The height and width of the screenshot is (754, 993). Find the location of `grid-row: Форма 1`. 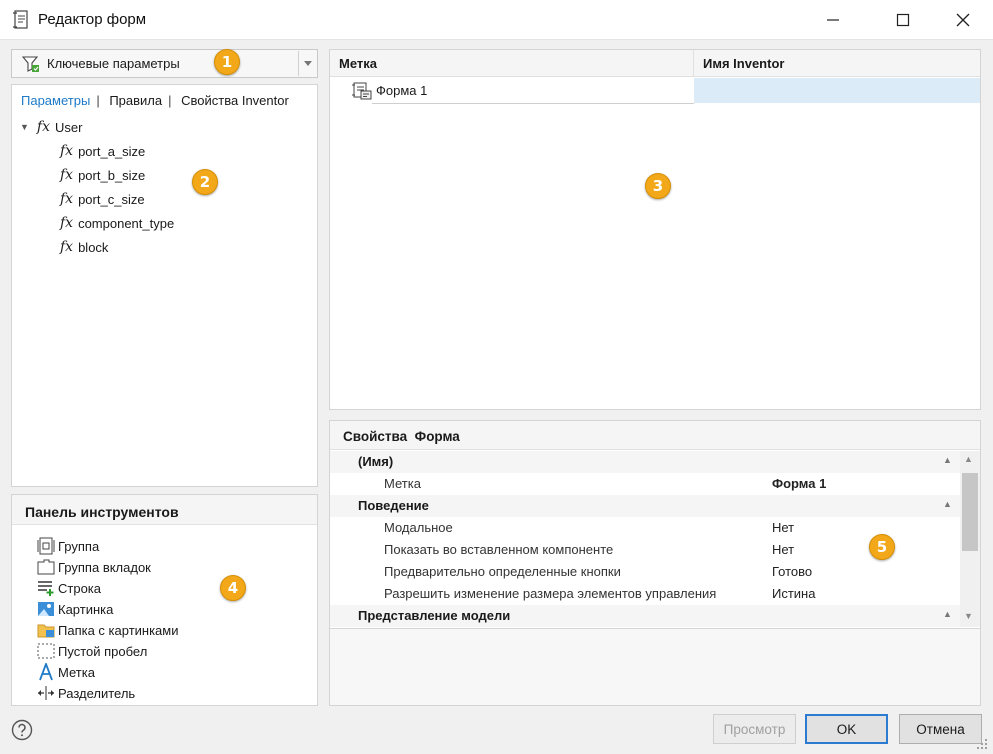

grid-row: Форма 1 is located at coordinates (655, 91).